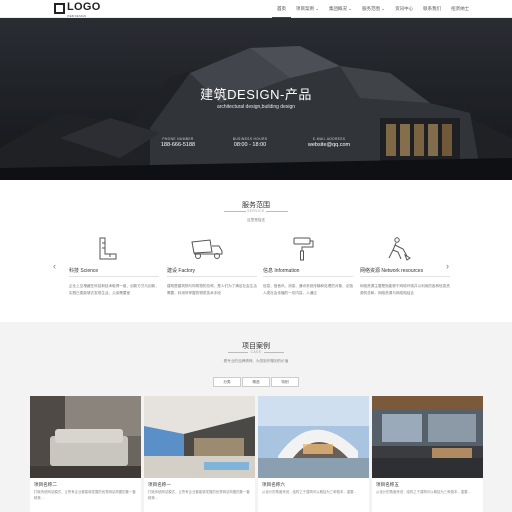 The height and width of the screenshot is (512, 512). I want to click on stat-label: E-MAIL ADDRESS, so click(329, 139).